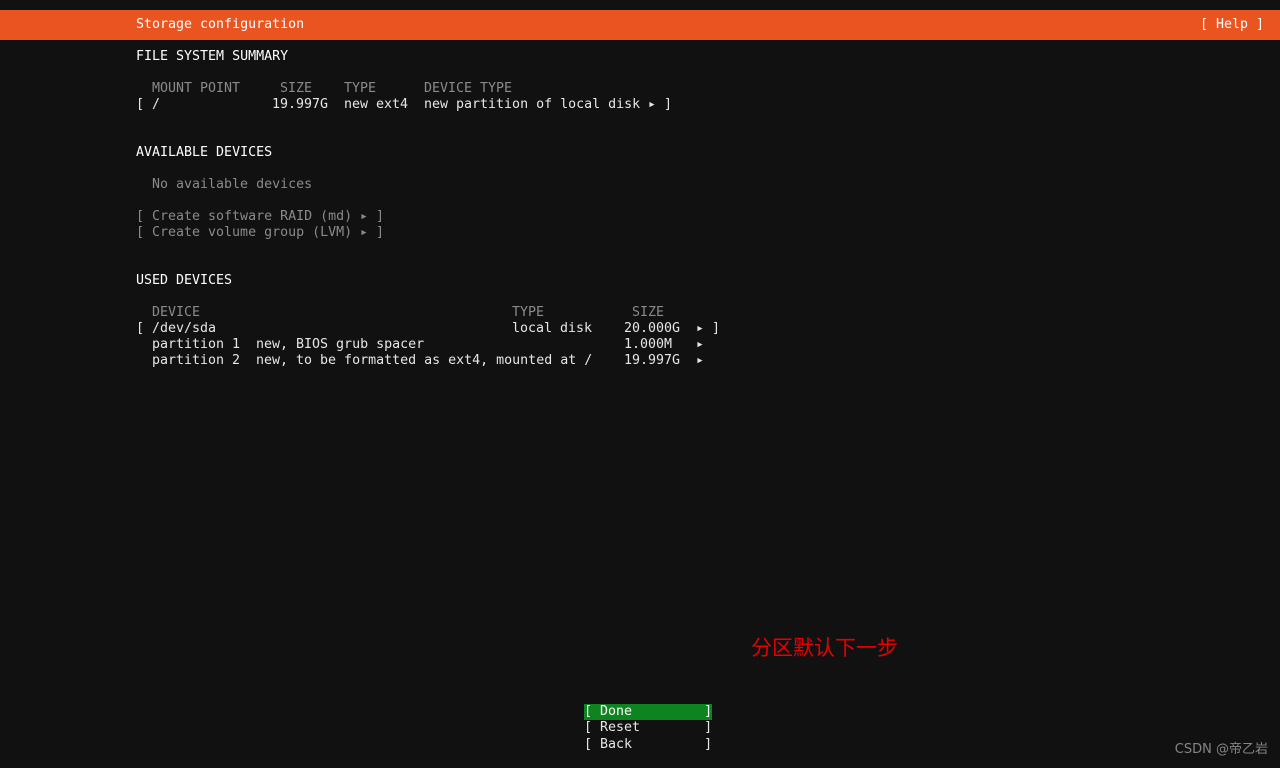 This screenshot has height=768, width=1280. What do you see at coordinates (196, 88) in the screenshot?
I see `column-header-mount-point: MOUNT POINT` at bounding box center [196, 88].